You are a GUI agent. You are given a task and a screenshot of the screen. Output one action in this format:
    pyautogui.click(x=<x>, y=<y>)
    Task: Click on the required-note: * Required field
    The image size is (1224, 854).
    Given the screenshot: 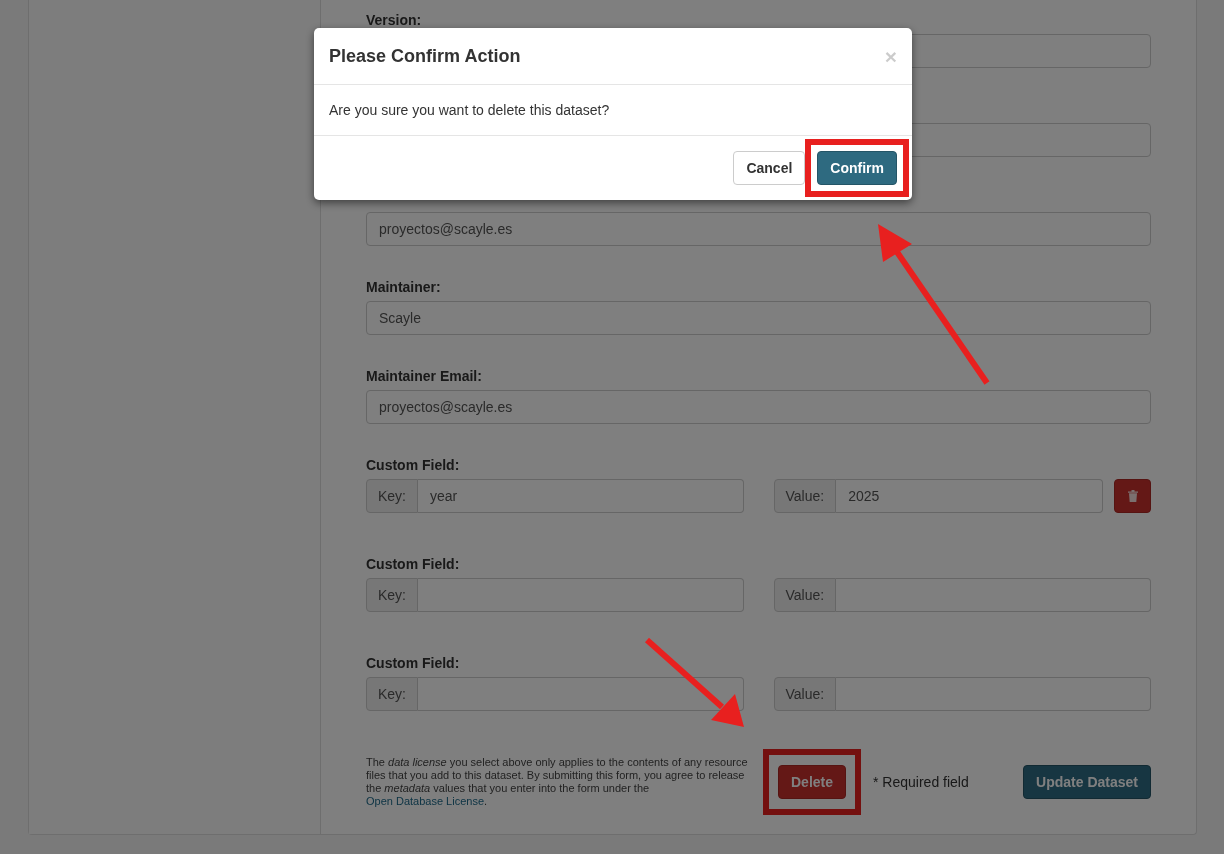 What is the action you would take?
    pyautogui.click(x=921, y=782)
    